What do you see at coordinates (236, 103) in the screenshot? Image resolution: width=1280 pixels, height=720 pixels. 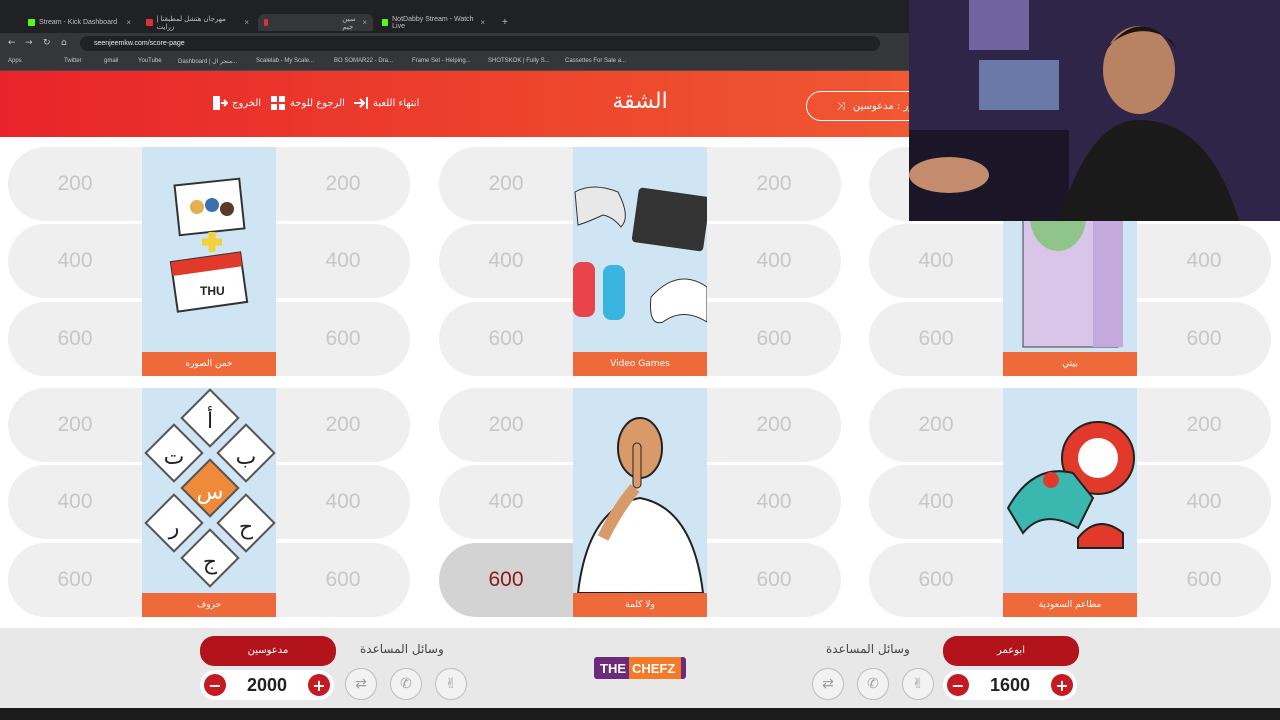 I see `exit-button: الخروج` at bounding box center [236, 103].